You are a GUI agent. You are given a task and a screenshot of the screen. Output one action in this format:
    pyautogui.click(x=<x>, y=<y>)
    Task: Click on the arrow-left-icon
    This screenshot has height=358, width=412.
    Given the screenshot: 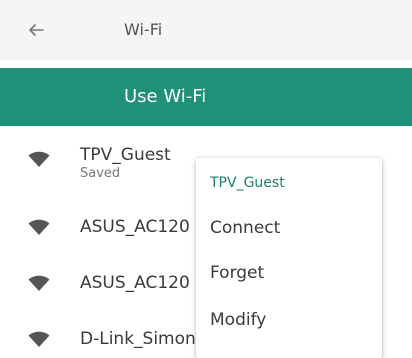 What is the action you would take?
    pyautogui.click(x=36, y=30)
    